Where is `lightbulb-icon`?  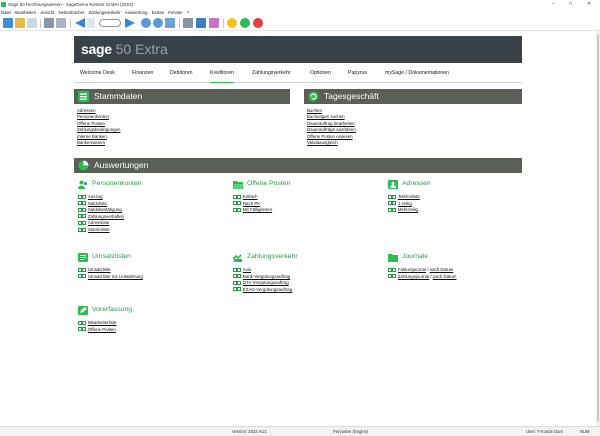 lightbulb-icon is located at coordinates (232, 23).